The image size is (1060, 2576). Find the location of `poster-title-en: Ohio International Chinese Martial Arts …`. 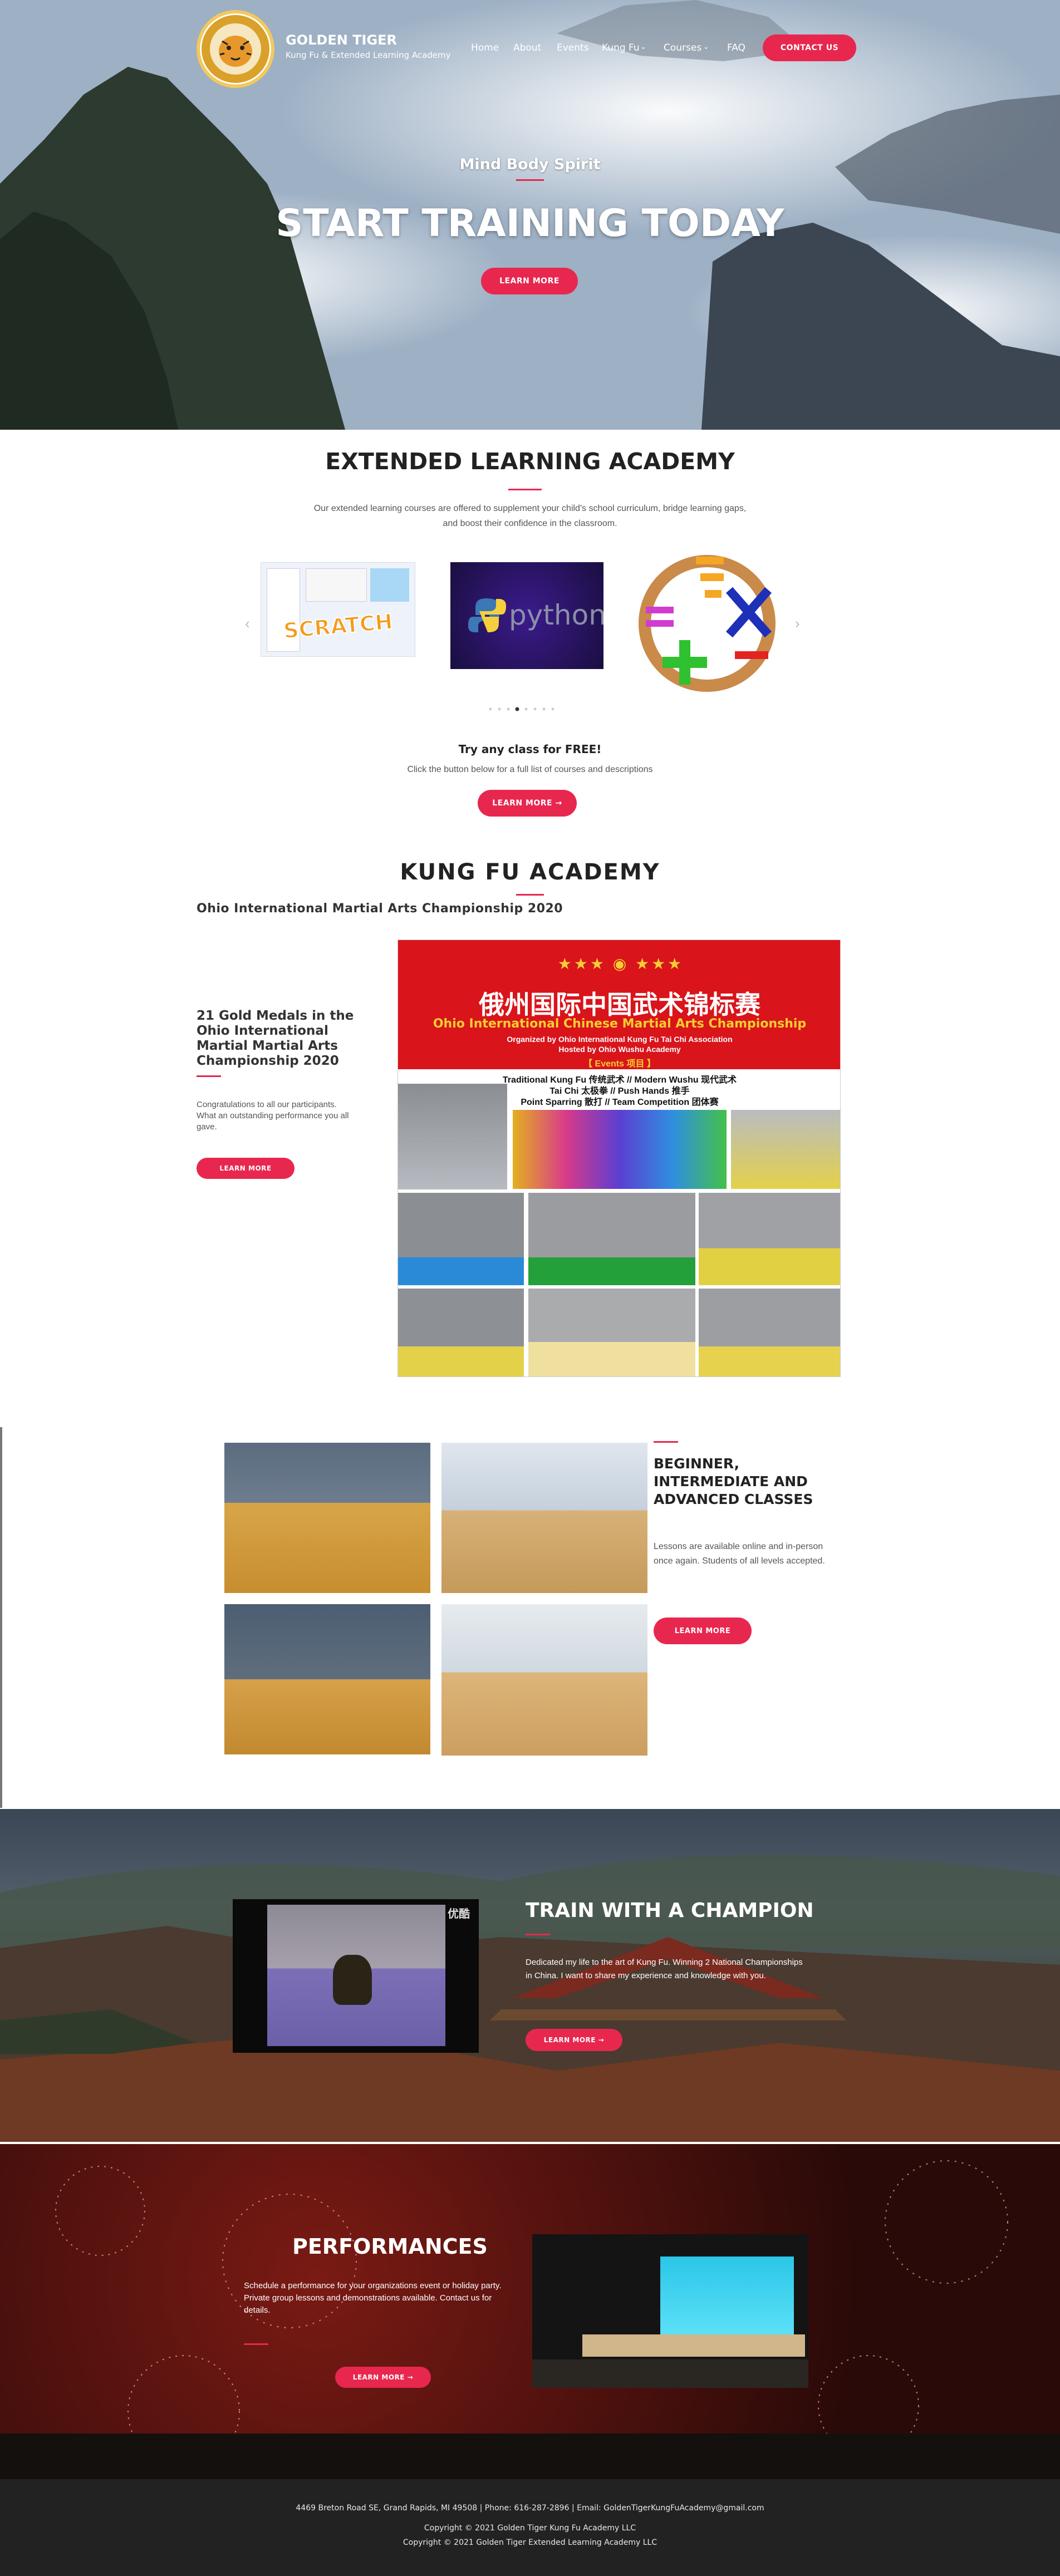

poster-title-en: Ohio International Chinese Martial Arts … is located at coordinates (620, 1024).